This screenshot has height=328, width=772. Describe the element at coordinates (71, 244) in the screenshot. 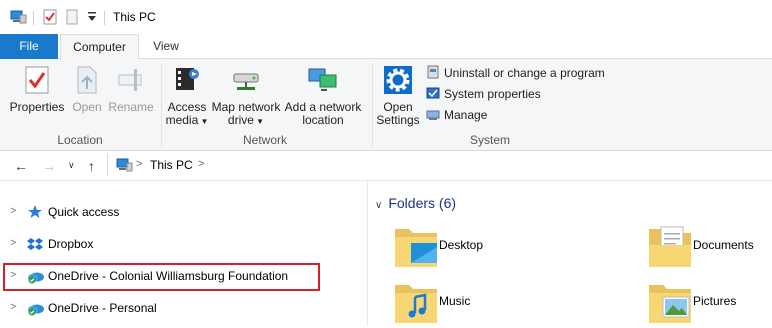

I see `nav-label: Dropbox` at that location.